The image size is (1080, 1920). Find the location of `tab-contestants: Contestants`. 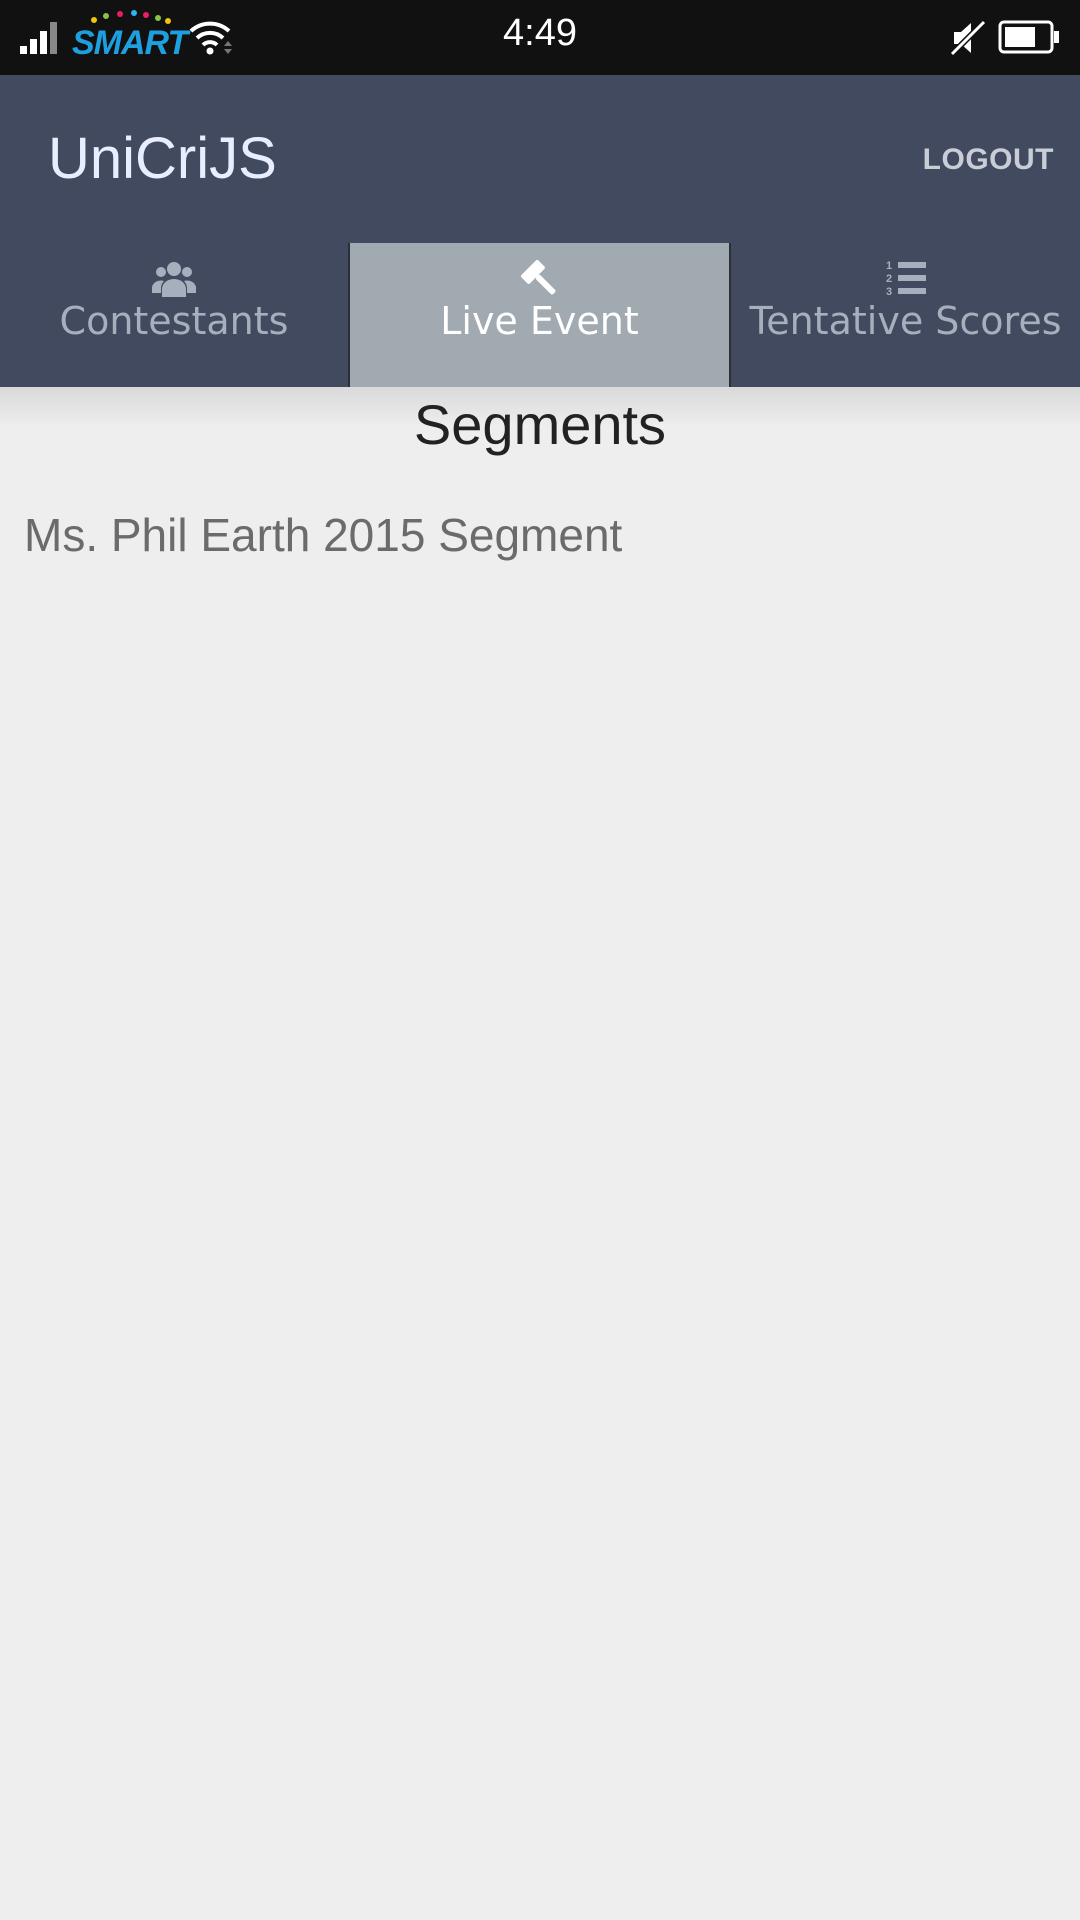

tab-contestants: Contestants is located at coordinates (174, 315).